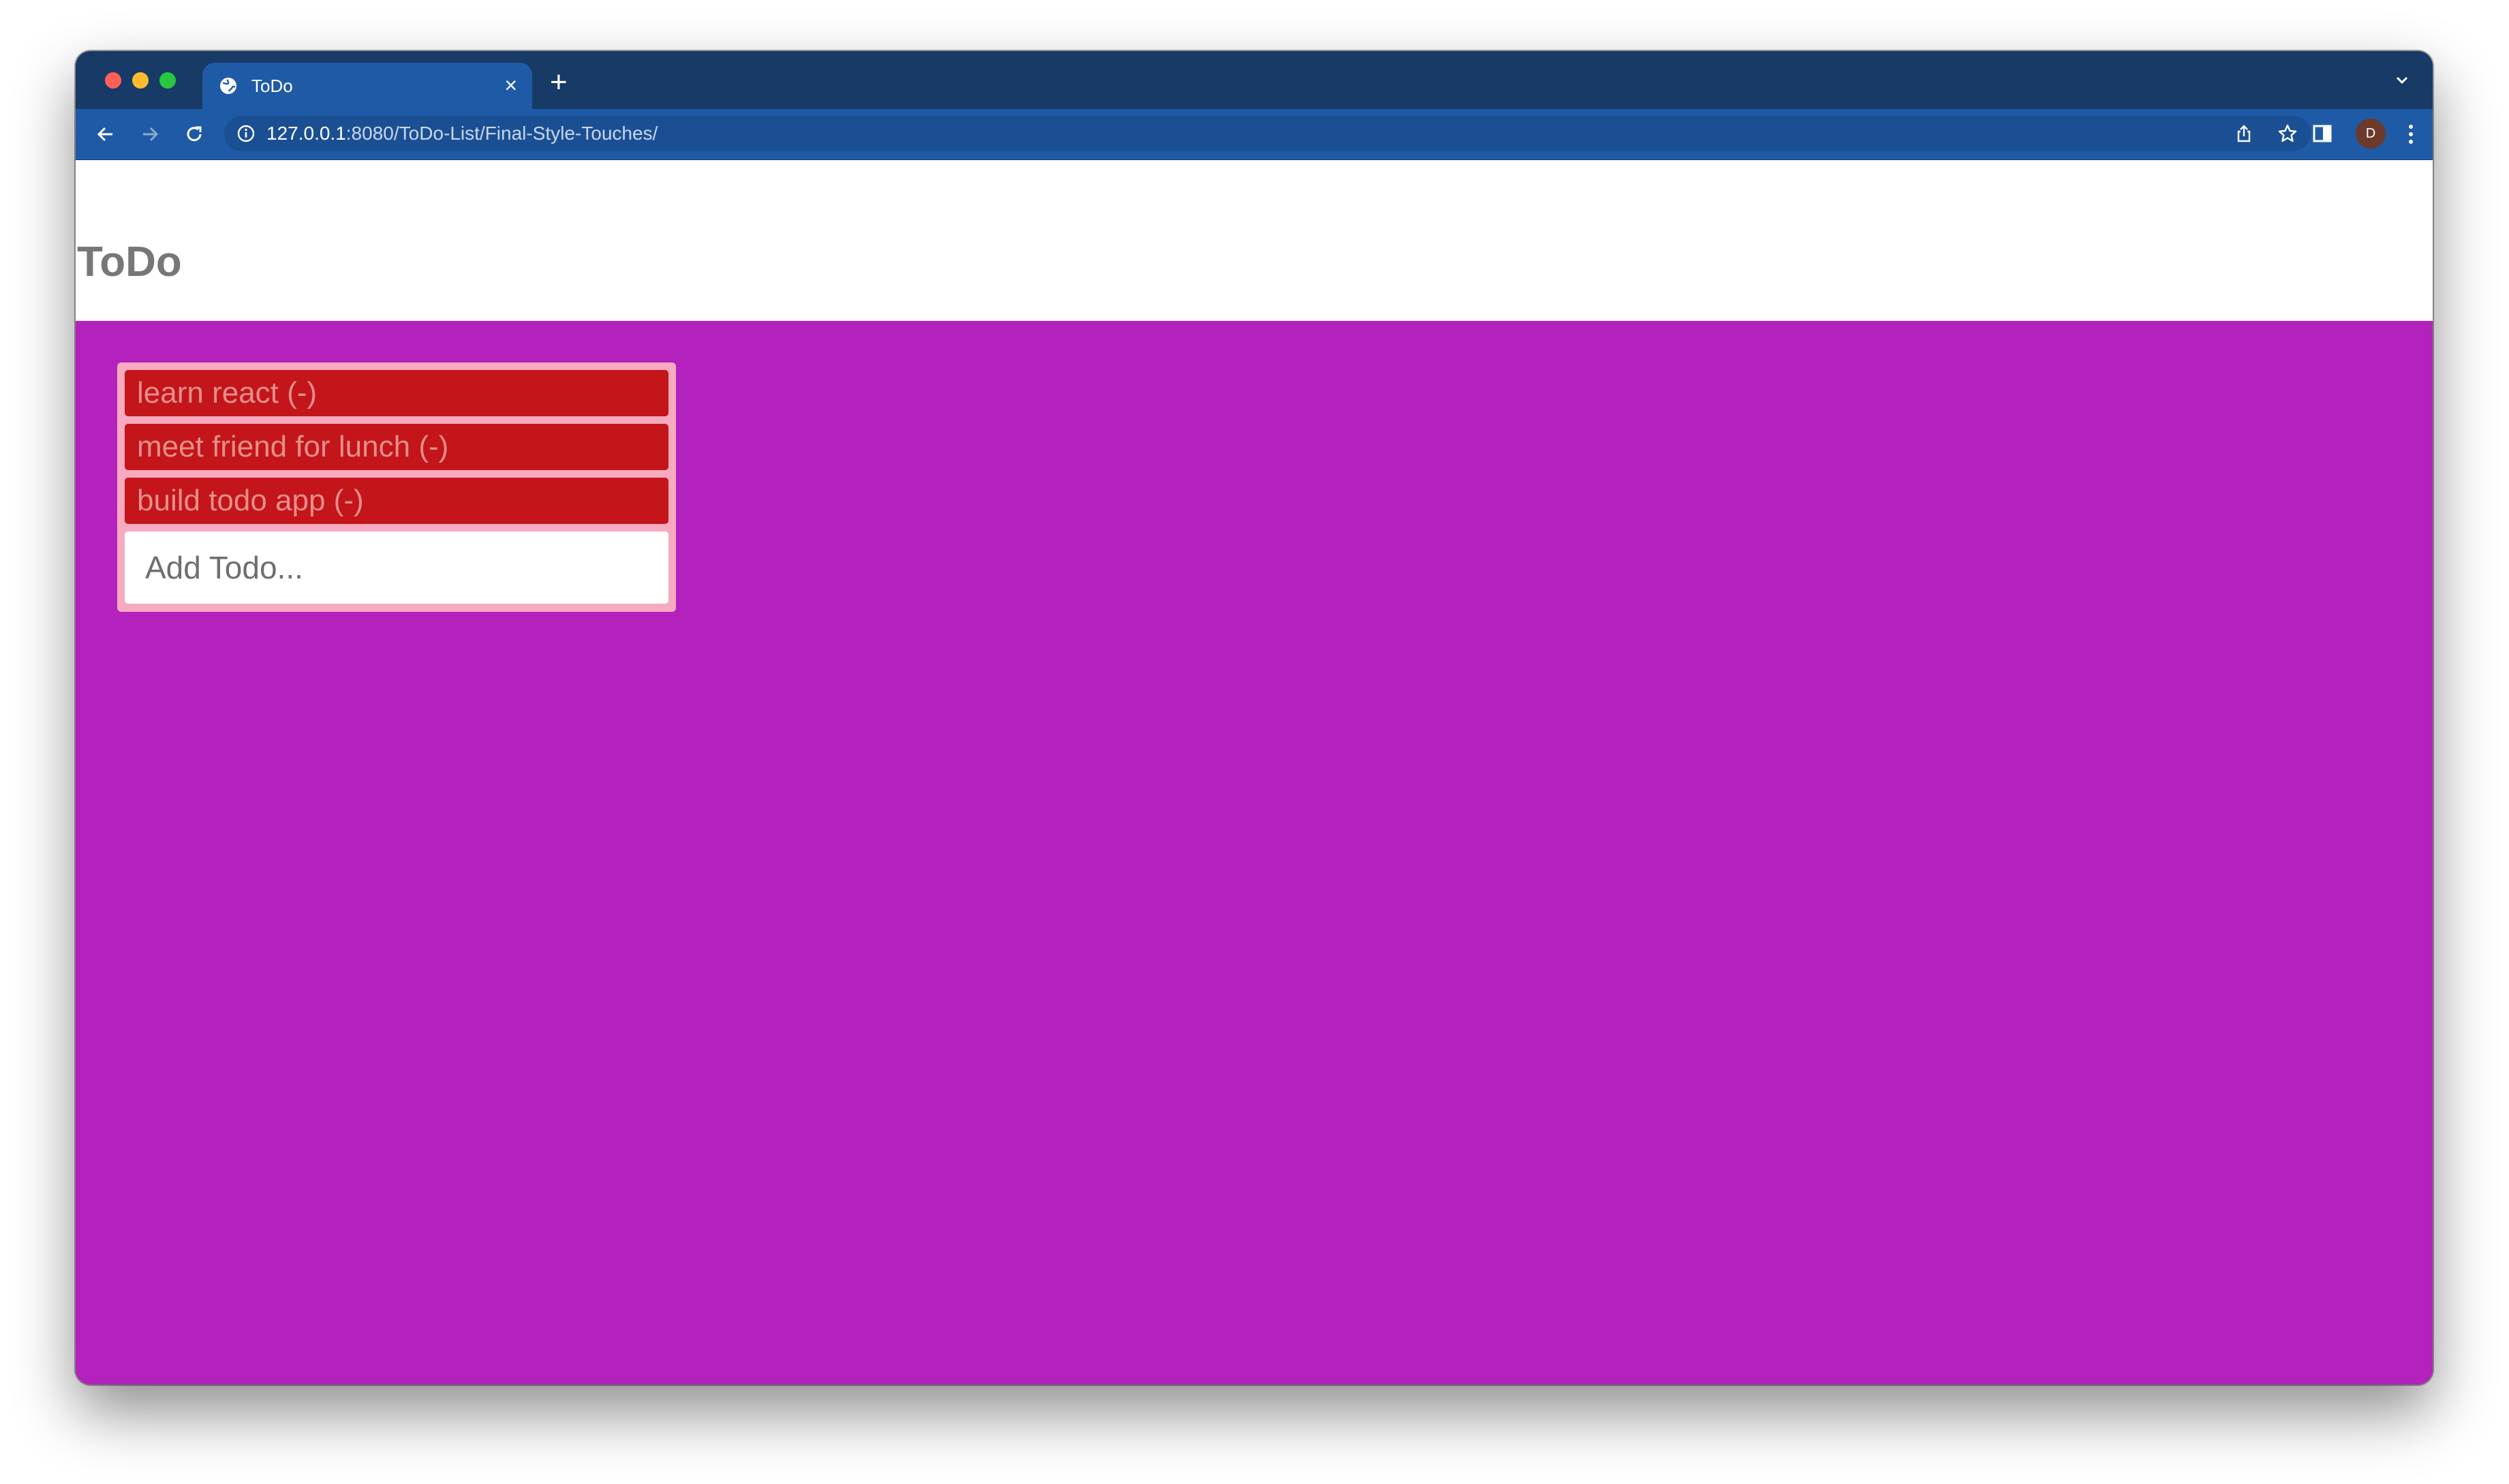 Image resolution: width=2509 pixels, height=1484 pixels. What do you see at coordinates (396, 447) in the screenshot?
I see `todo-item: meet friend for lunch (-)` at bounding box center [396, 447].